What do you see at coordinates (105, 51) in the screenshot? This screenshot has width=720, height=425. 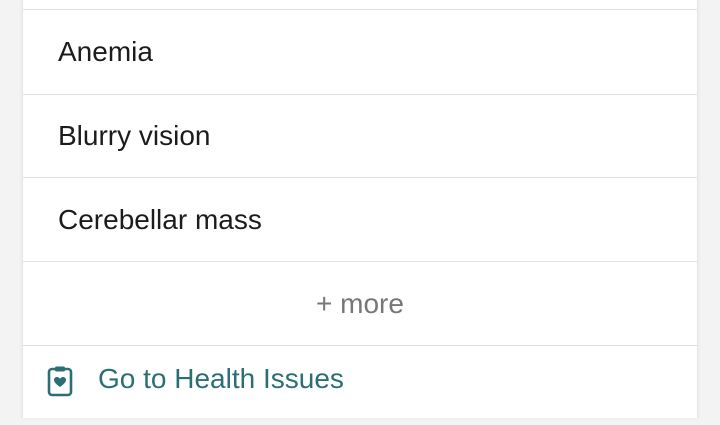 I see `list-item-label: Anemia` at bounding box center [105, 51].